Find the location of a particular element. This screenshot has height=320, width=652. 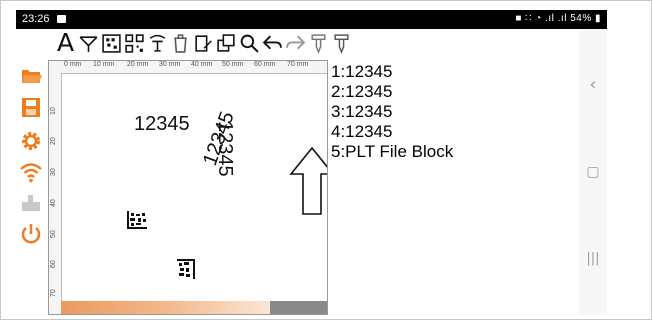

field-list-item: 3:12345 is located at coordinates (392, 112).